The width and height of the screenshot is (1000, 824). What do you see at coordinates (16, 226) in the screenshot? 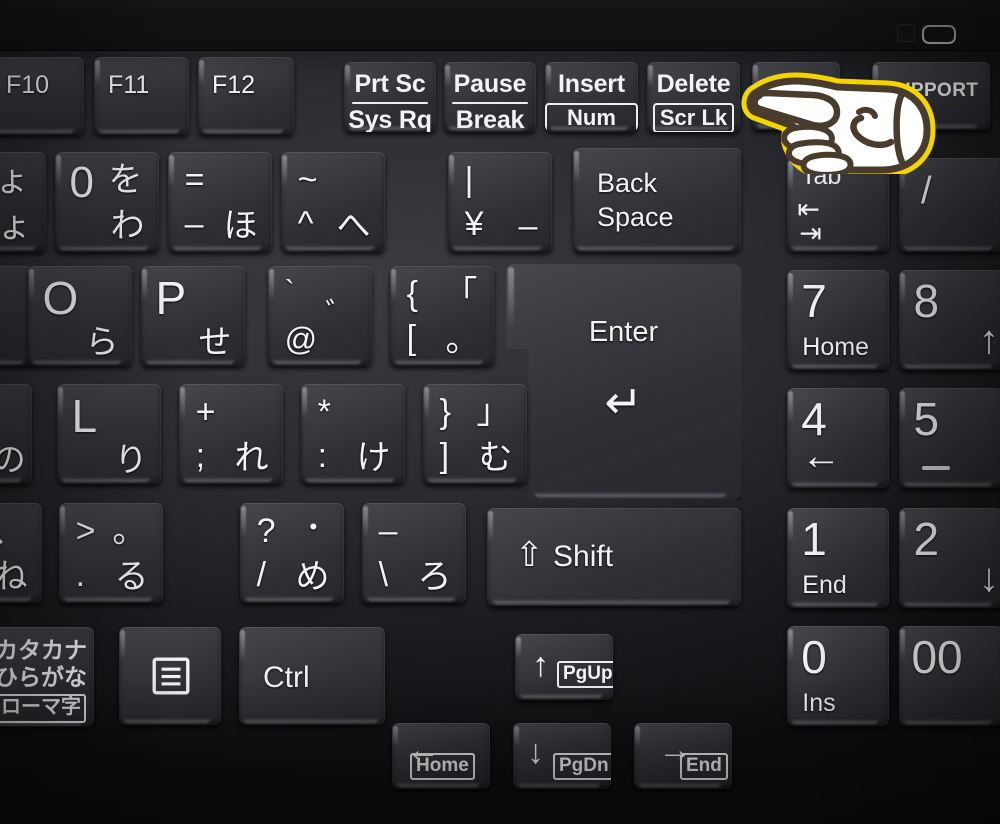
I see `key-9-kana-bottom: ょ` at bounding box center [16, 226].